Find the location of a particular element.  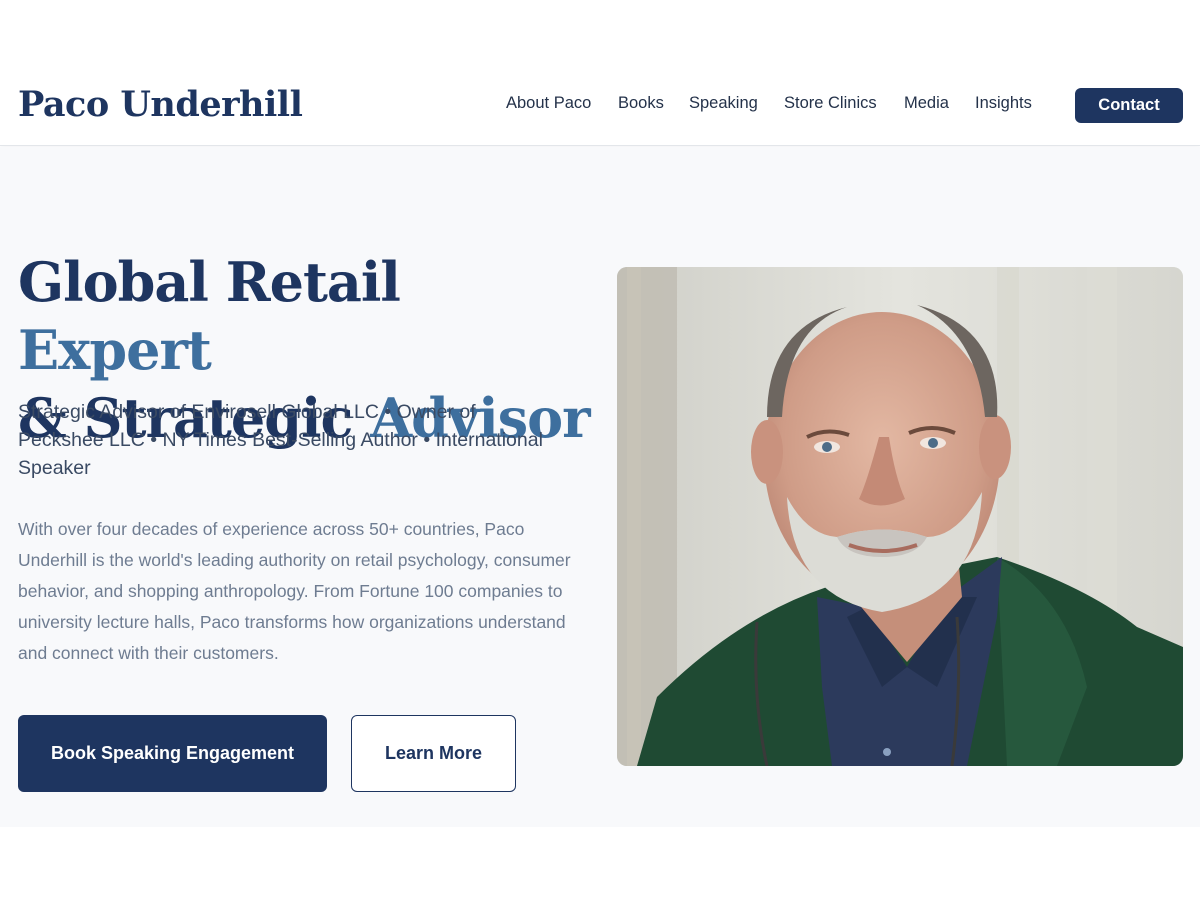

nav-link-books: Books is located at coordinates (641, 103).